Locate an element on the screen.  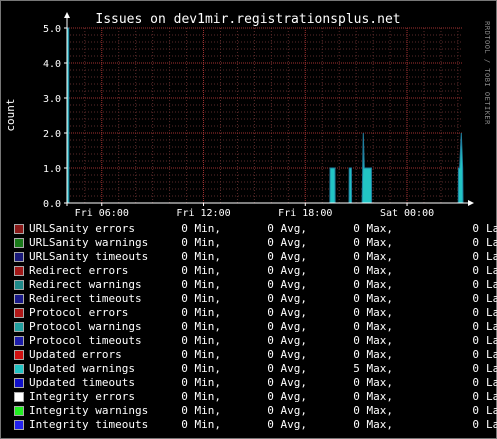
legend-label: Updated timeouts is located at coordinates (82, 382).